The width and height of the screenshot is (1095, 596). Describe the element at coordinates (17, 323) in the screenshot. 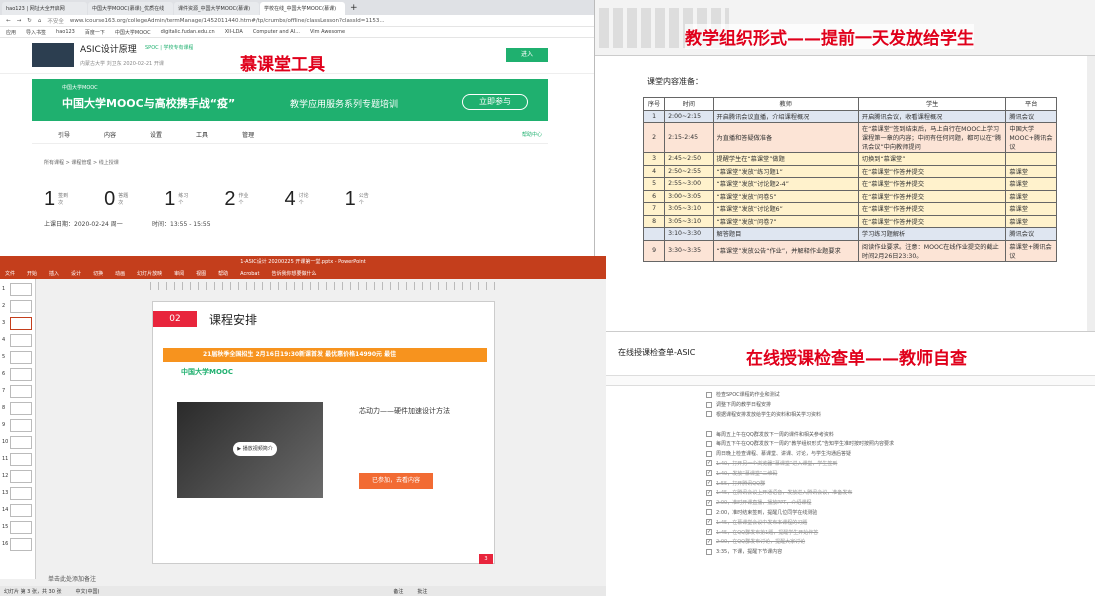

I see `slide-thumbnail: 3` at that location.